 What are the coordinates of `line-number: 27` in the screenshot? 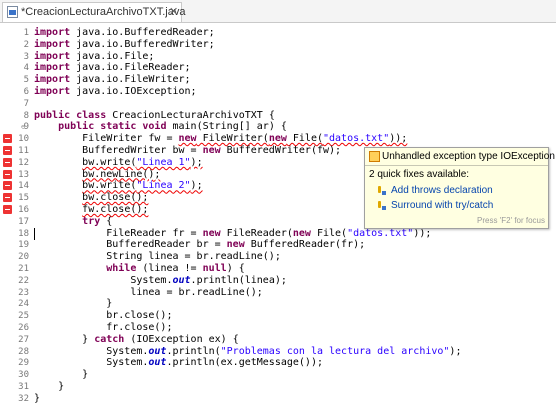 It's located at (23, 339).